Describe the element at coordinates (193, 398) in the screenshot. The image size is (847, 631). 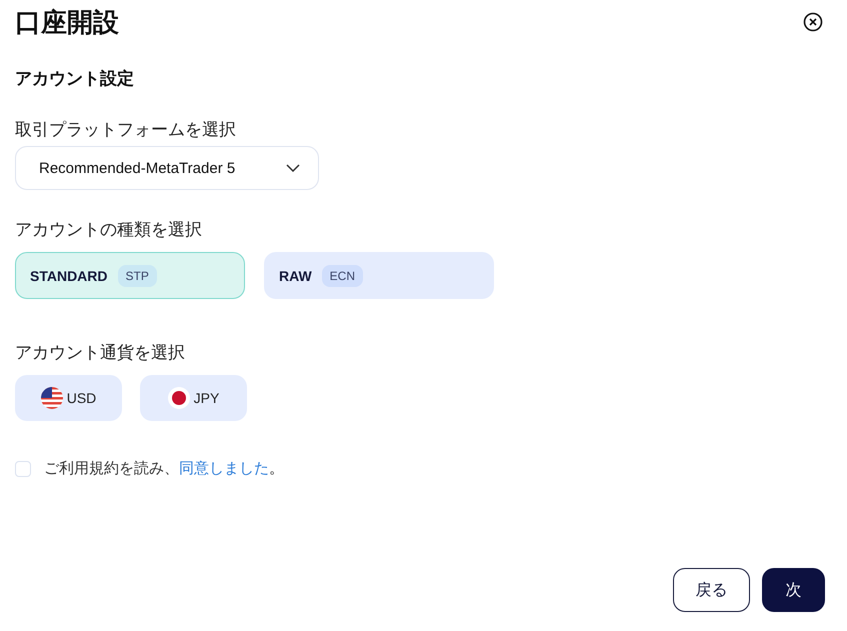
I see `currency-option: JPY` at that location.